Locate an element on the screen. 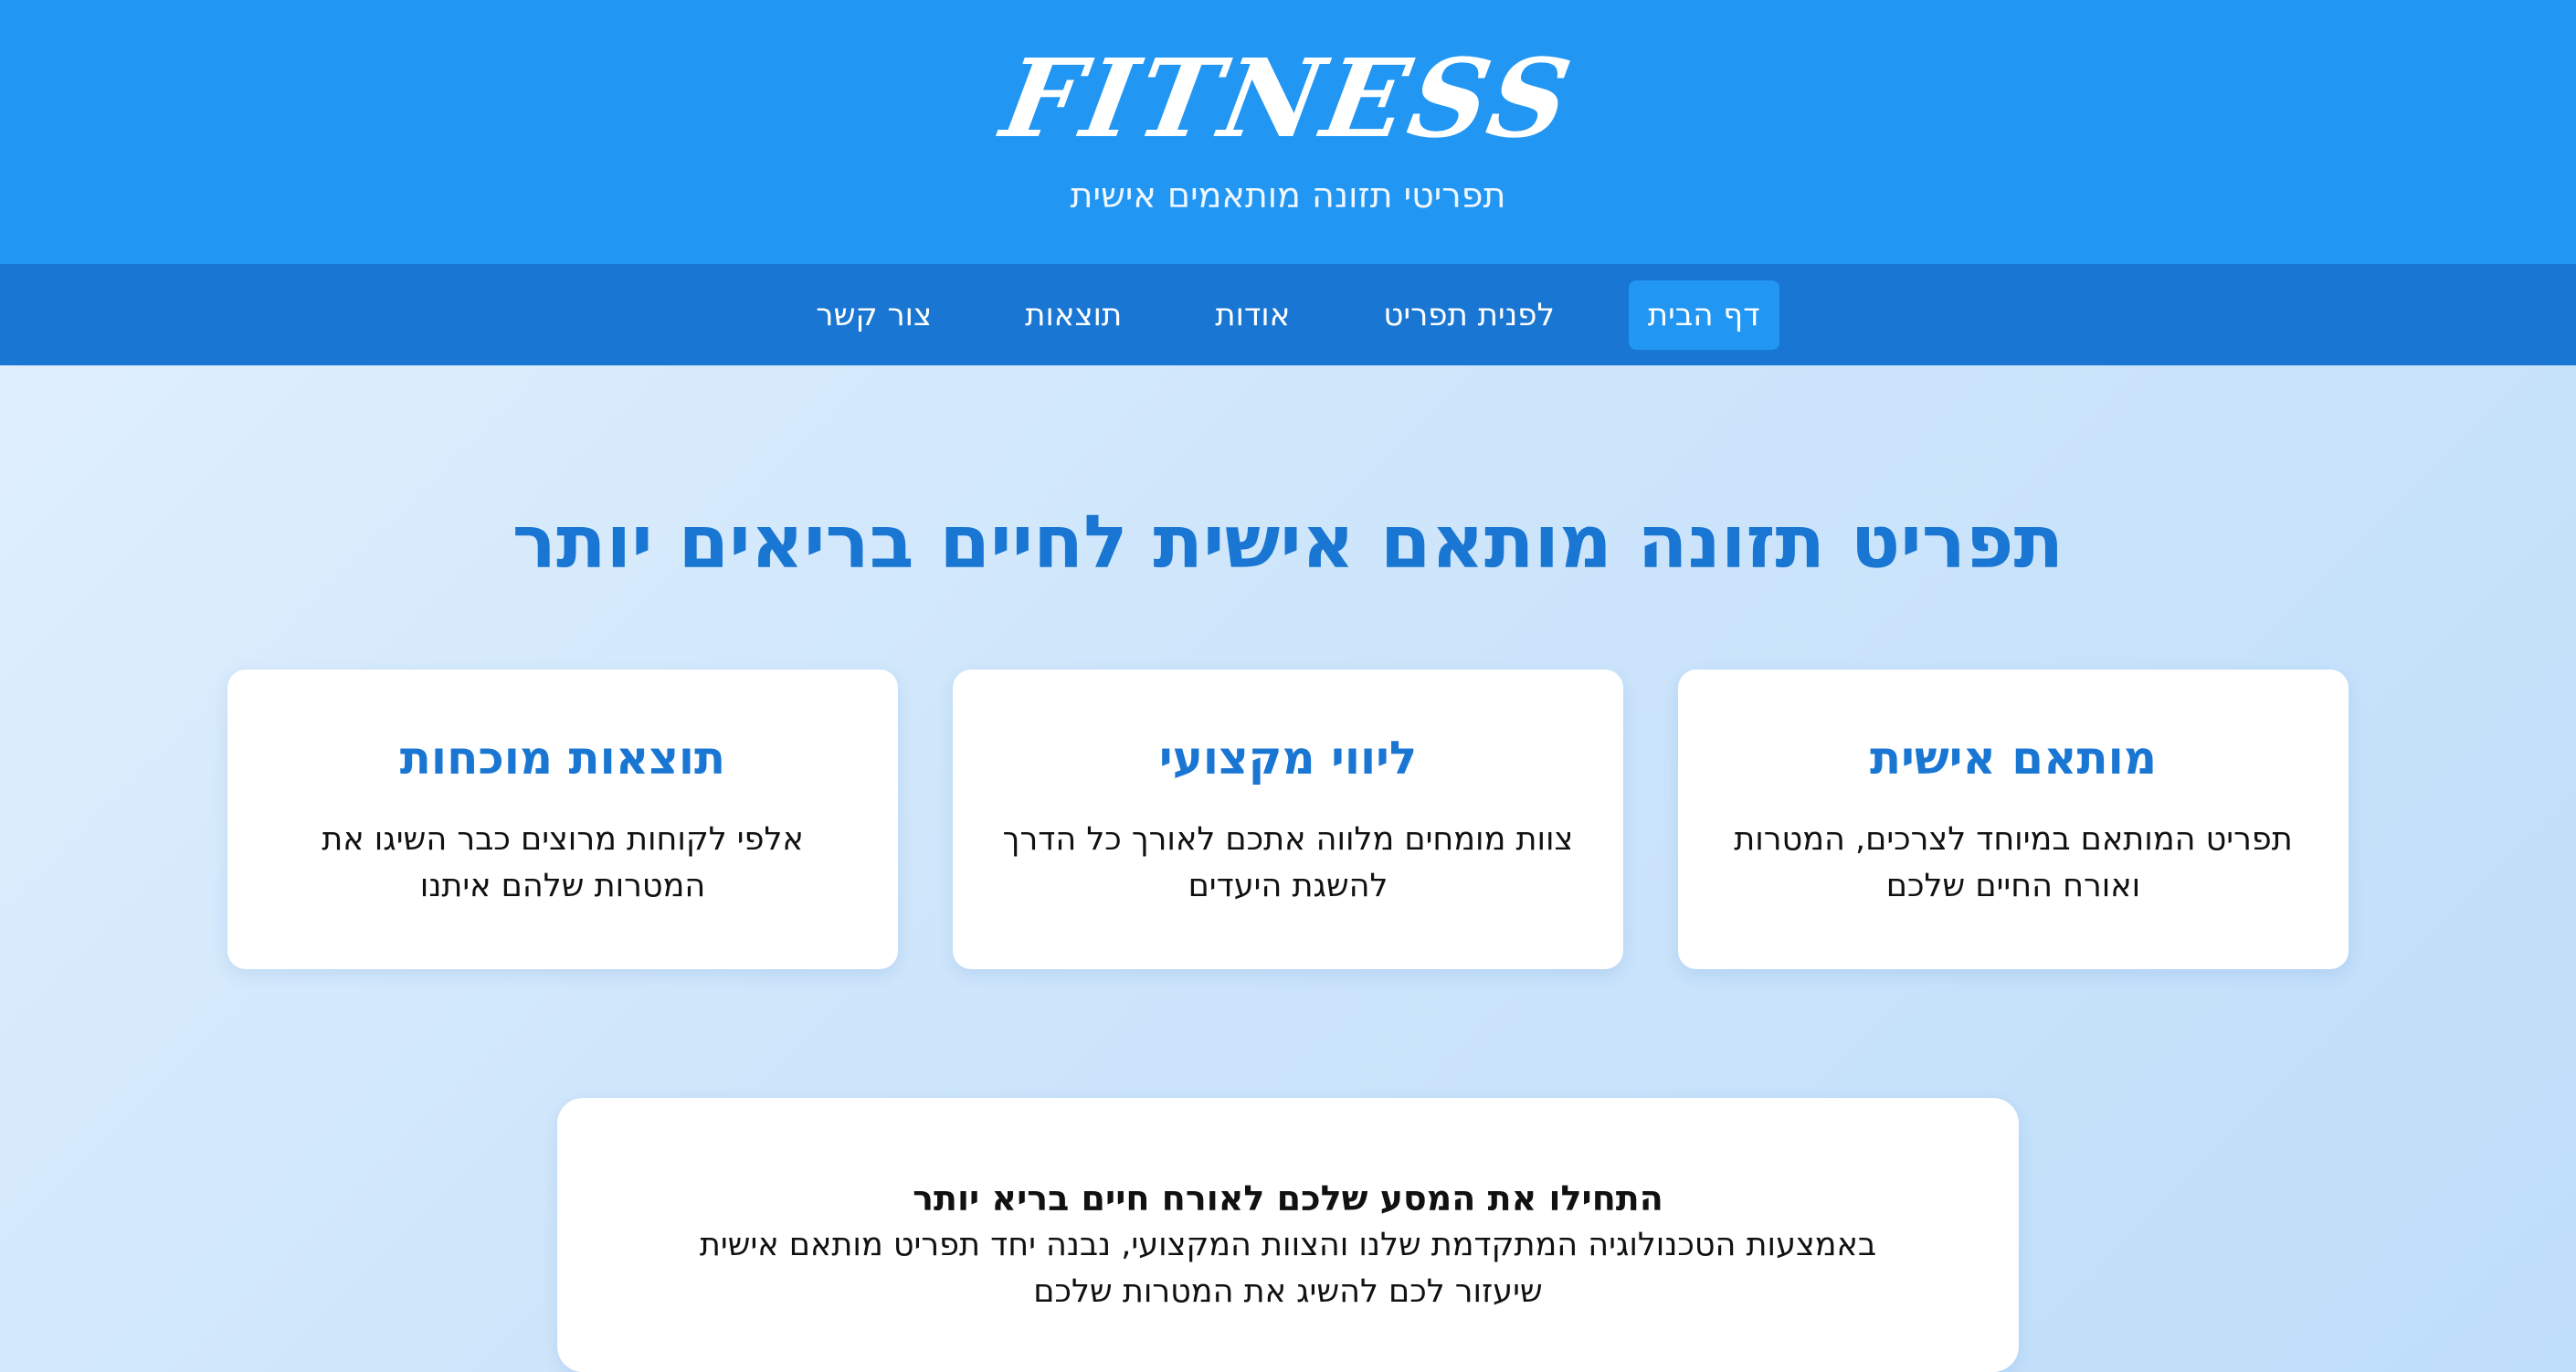  nav-item-home: דף הבית is located at coordinates (1703, 315).